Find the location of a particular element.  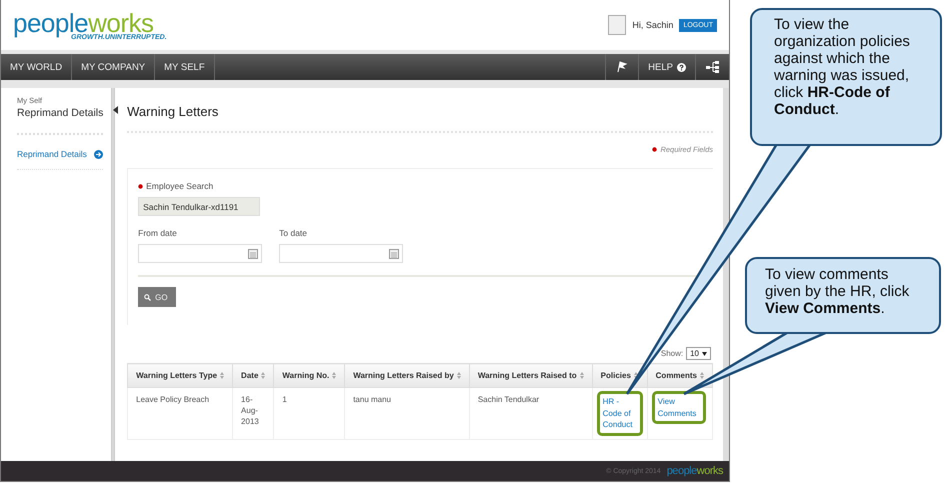

avatar-icon is located at coordinates (617, 25).